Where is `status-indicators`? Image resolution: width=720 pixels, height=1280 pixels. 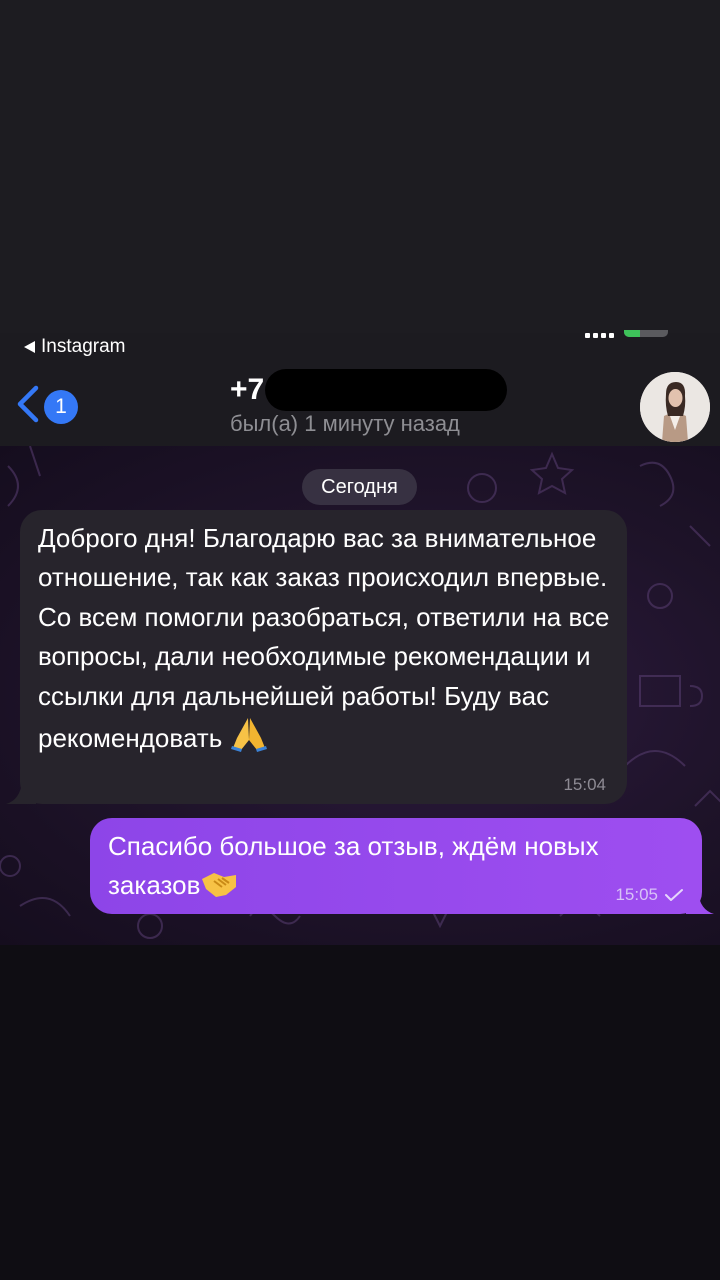
status-indicators is located at coordinates (626, 334).